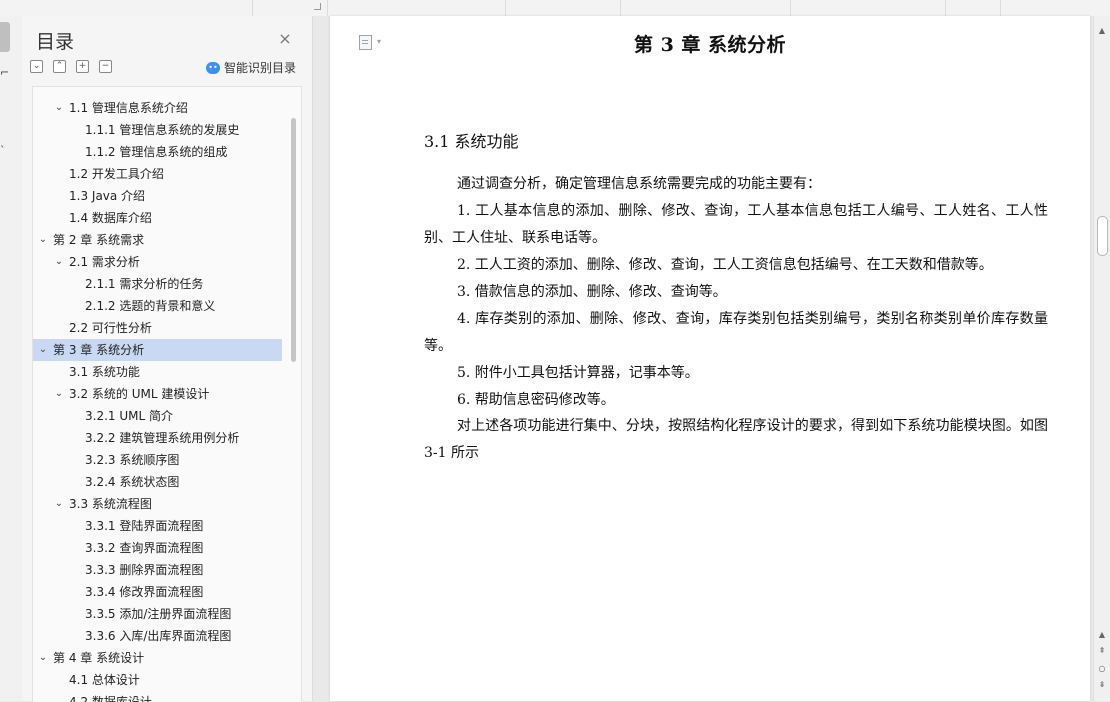  Describe the element at coordinates (104, 680) in the screenshot. I see `toc-item-label: 4.1 总体设计` at that location.